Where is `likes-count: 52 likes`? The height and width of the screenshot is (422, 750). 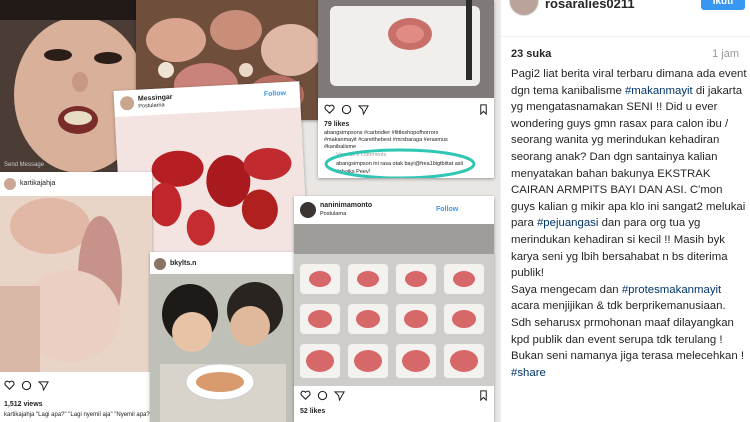 likes-count: 52 likes is located at coordinates (313, 411).